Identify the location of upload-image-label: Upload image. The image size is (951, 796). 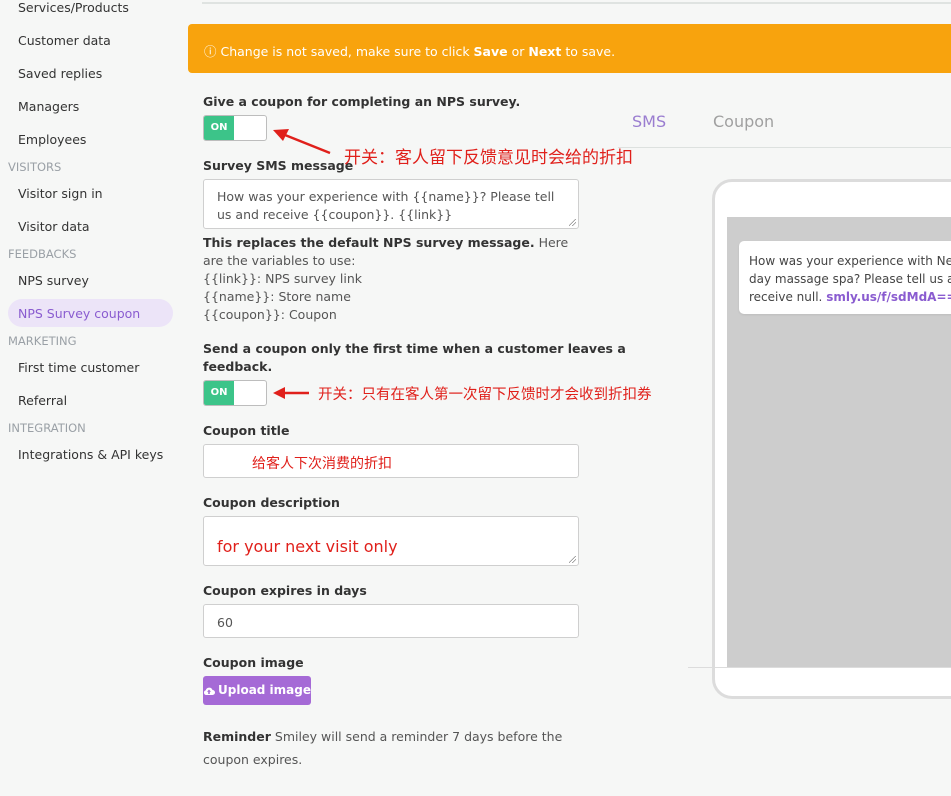
(264, 690).